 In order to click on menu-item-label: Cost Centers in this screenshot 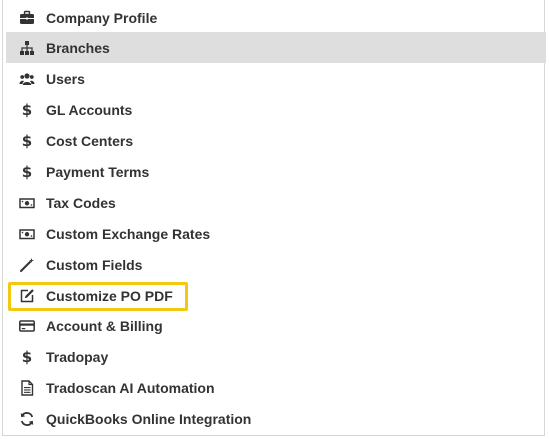, I will do `click(90, 140)`.